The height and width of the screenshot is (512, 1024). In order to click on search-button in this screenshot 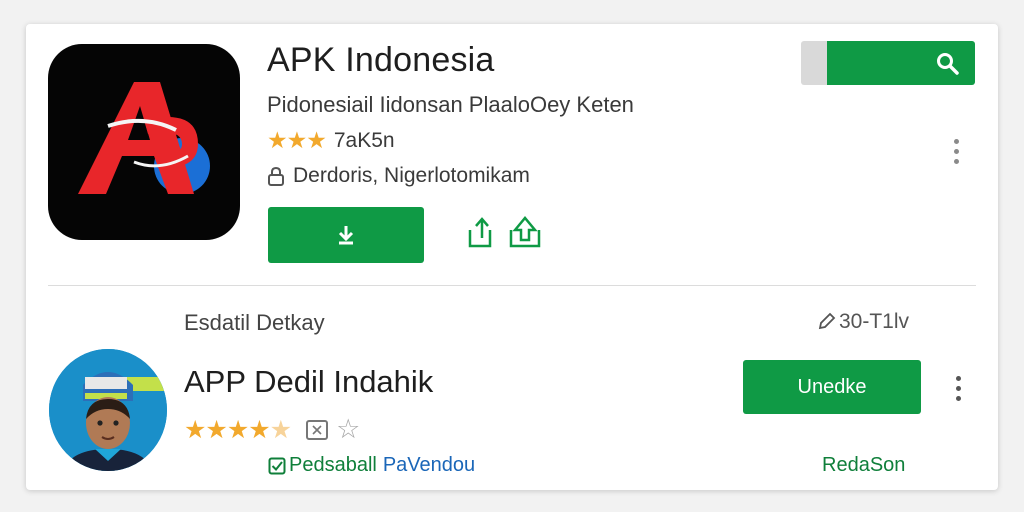, I will do `click(888, 63)`.